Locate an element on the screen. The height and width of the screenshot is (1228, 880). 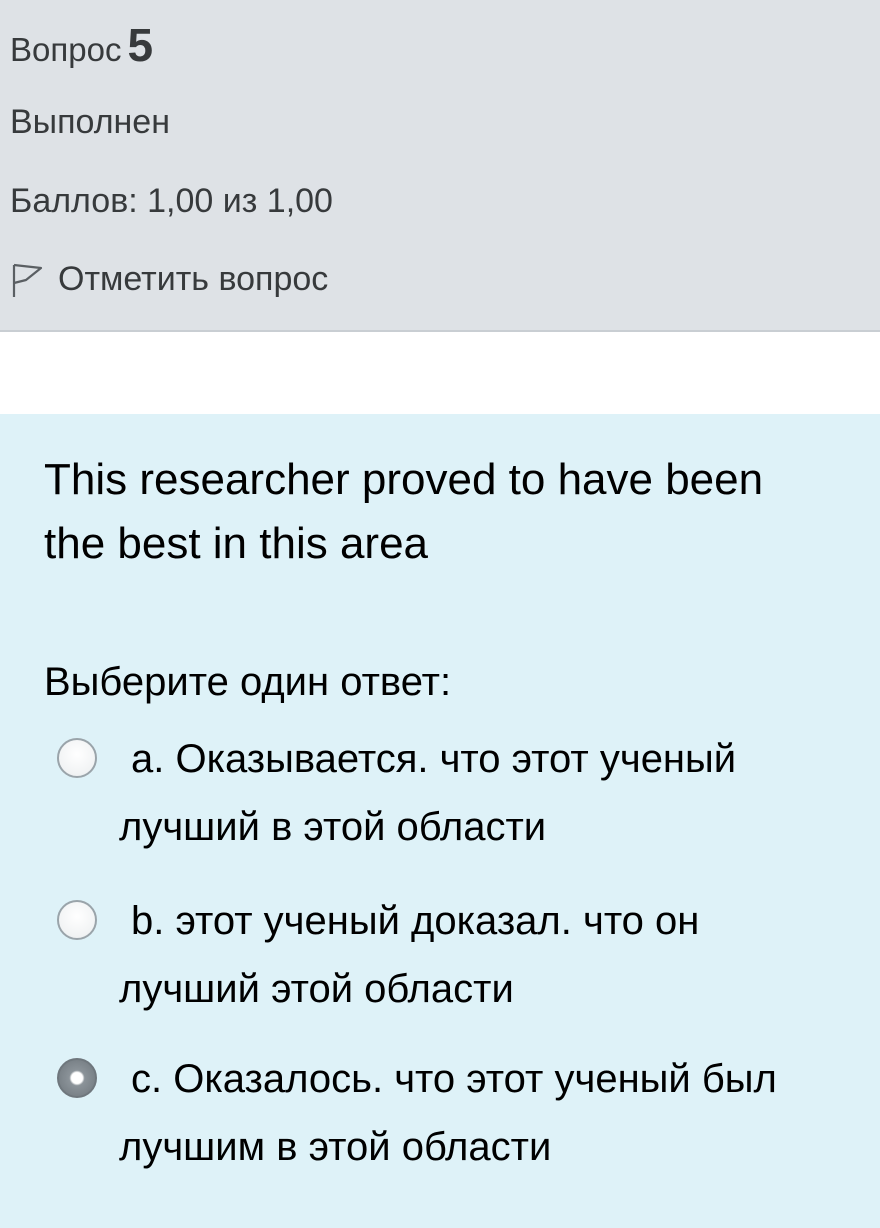
flag-question-link: Отметить вопрос is located at coordinates (169, 279).